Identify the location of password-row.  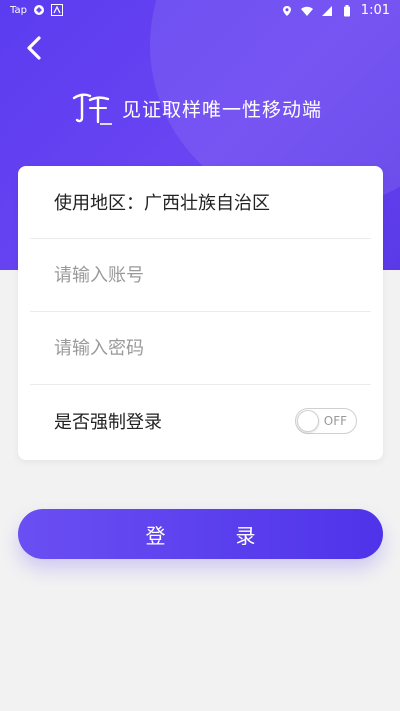
(206, 348).